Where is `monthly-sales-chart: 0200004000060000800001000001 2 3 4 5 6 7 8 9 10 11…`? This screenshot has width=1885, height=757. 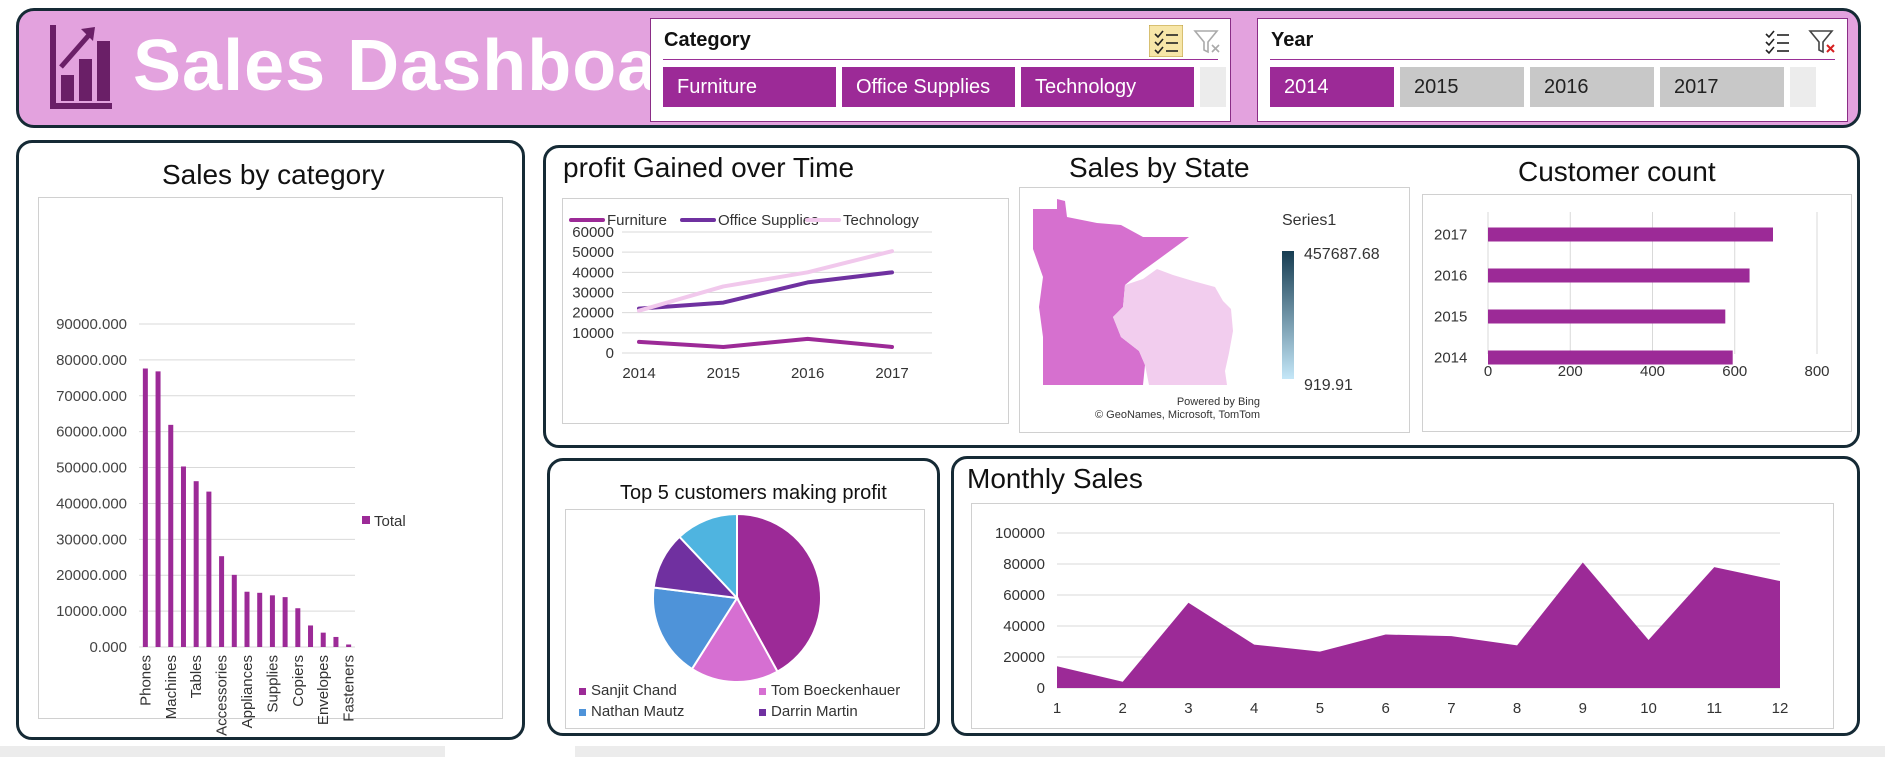 monthly-sales-chart: 0200004000060000800001000001 2 3 4 5 6 7 8 9 10 11… is located at coordinates (1392, 621).